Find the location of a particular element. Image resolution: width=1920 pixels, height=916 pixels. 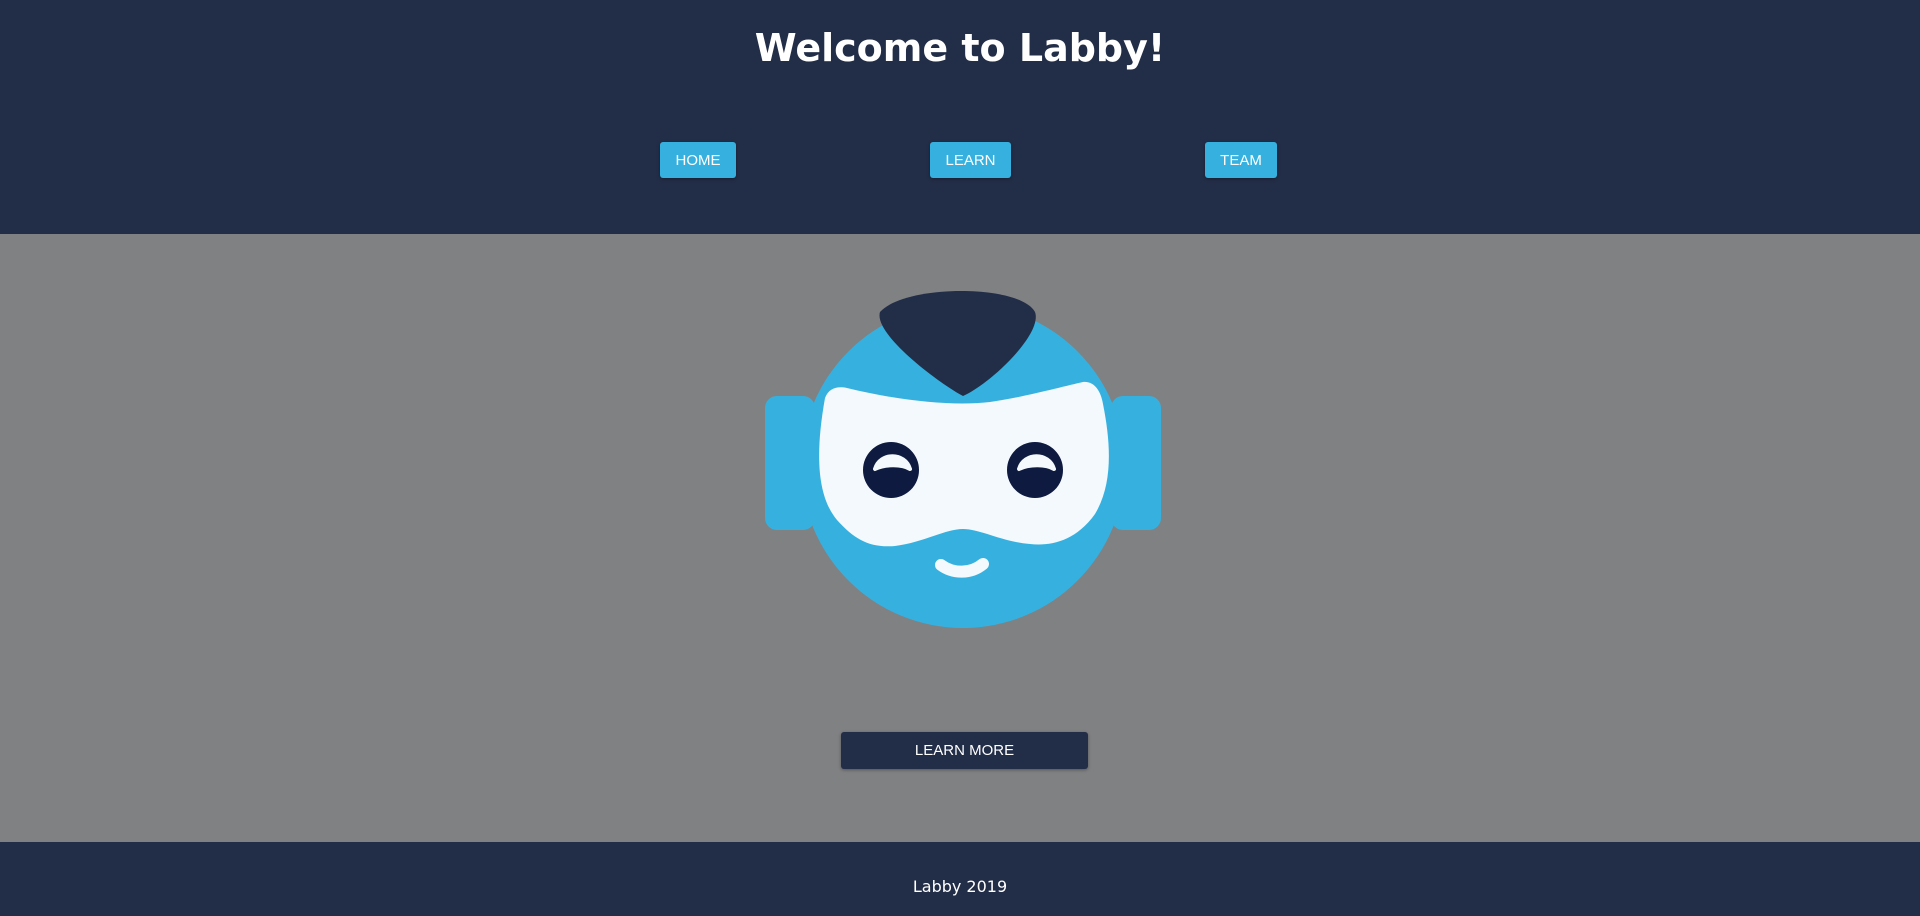

footer: Labby 2019 is located at coordinates (960, 879).